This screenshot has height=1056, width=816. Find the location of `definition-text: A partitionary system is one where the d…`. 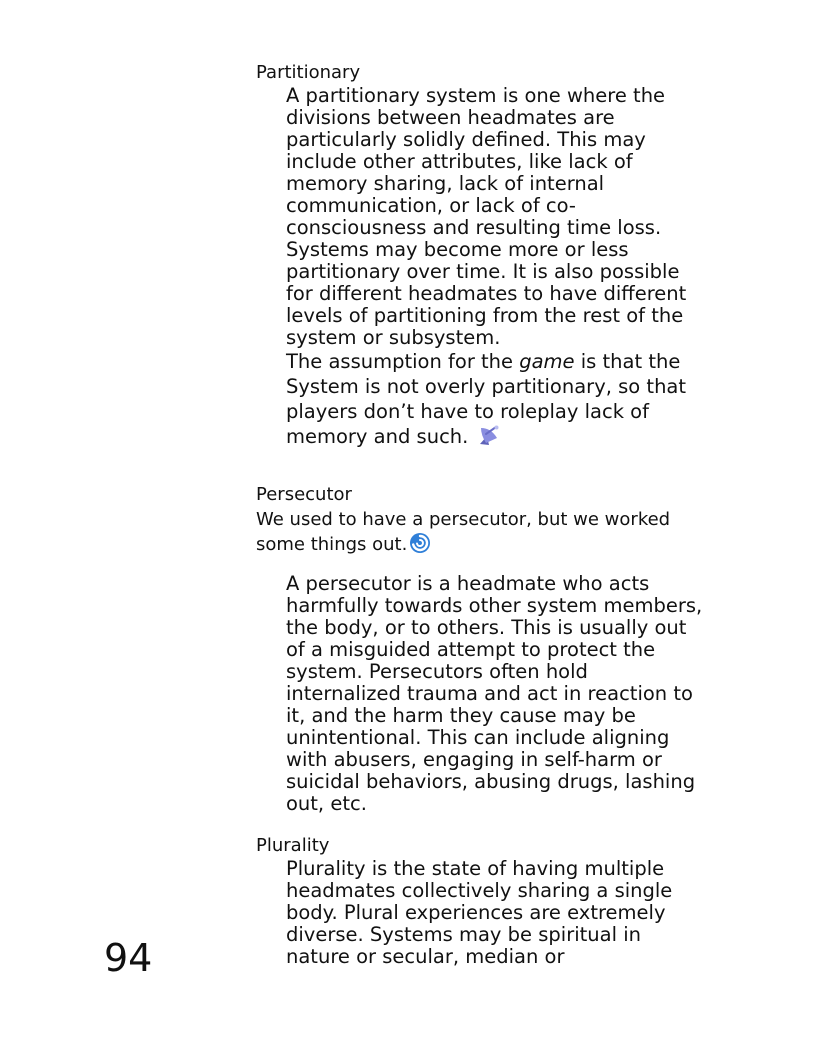

definition-text: A partitionary system is one where the d… is located at coordinates (486, 216).